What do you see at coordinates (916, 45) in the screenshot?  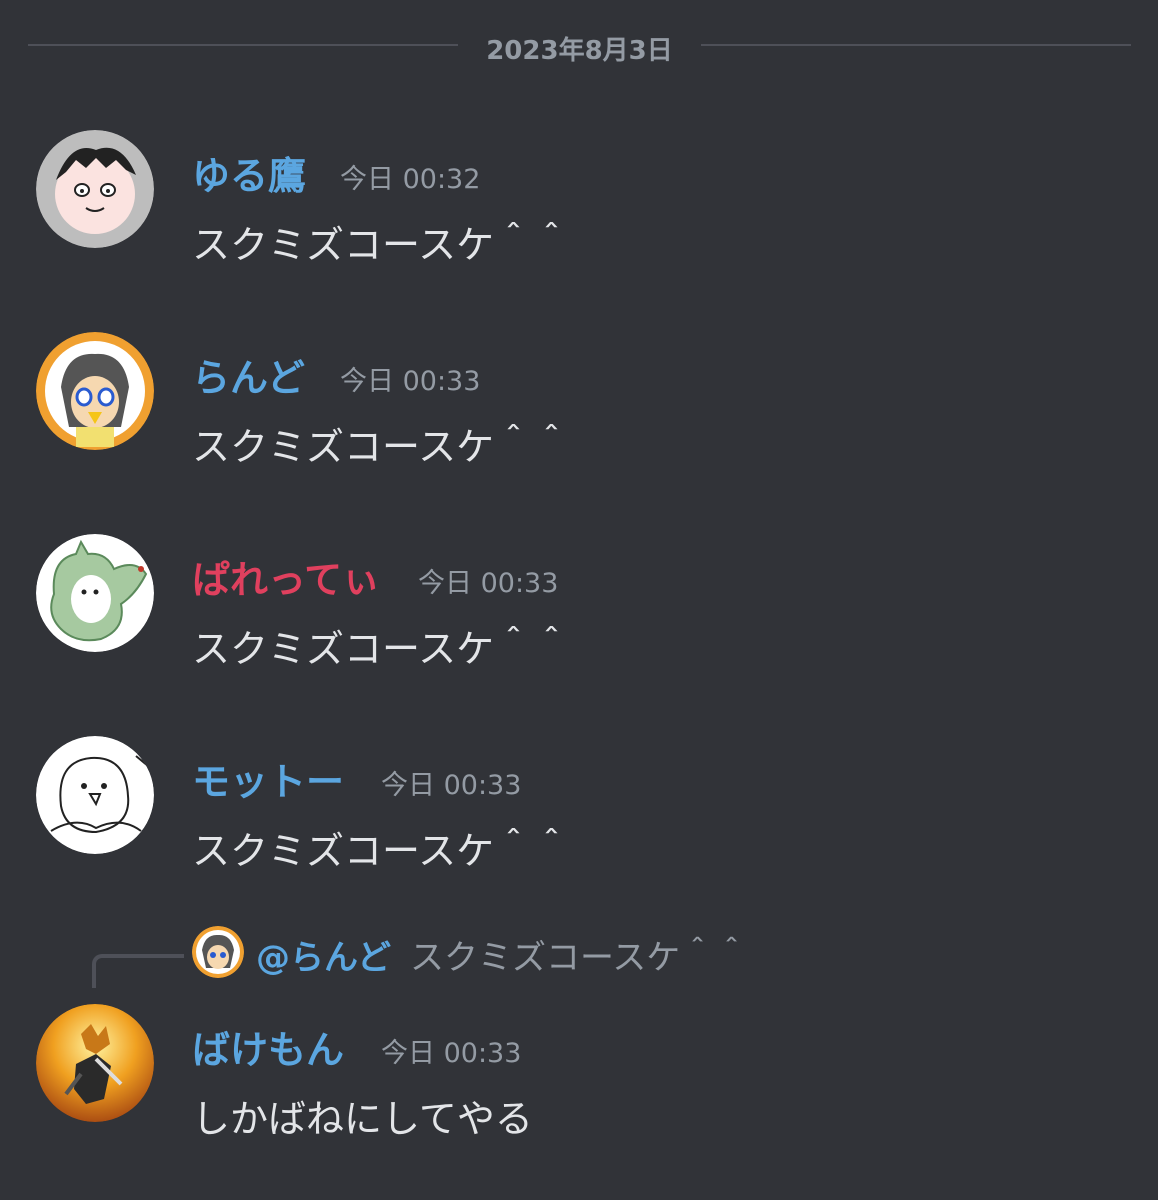 I see `divider-line-right` at bounding box center [916, 45].